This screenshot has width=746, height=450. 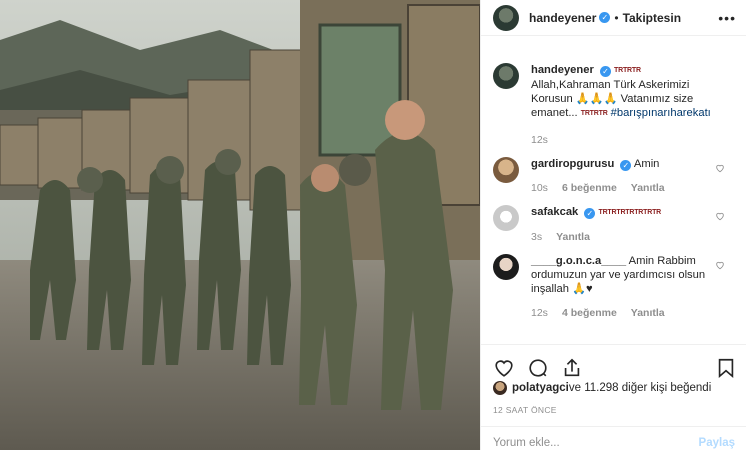 I want to click on add-comment-bar: Paylaş, so click(x=613, y=438).